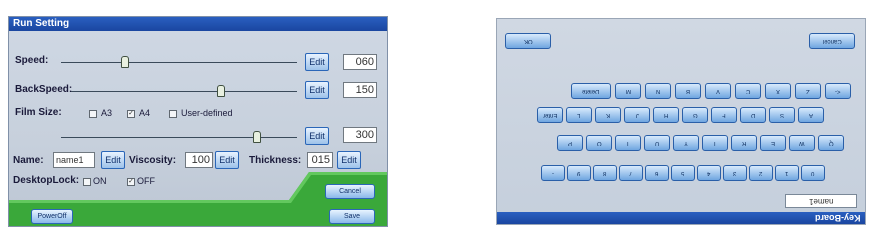 This screenshot has width=878, height=246. I want to click on key-3: 3, so click(735, 173).